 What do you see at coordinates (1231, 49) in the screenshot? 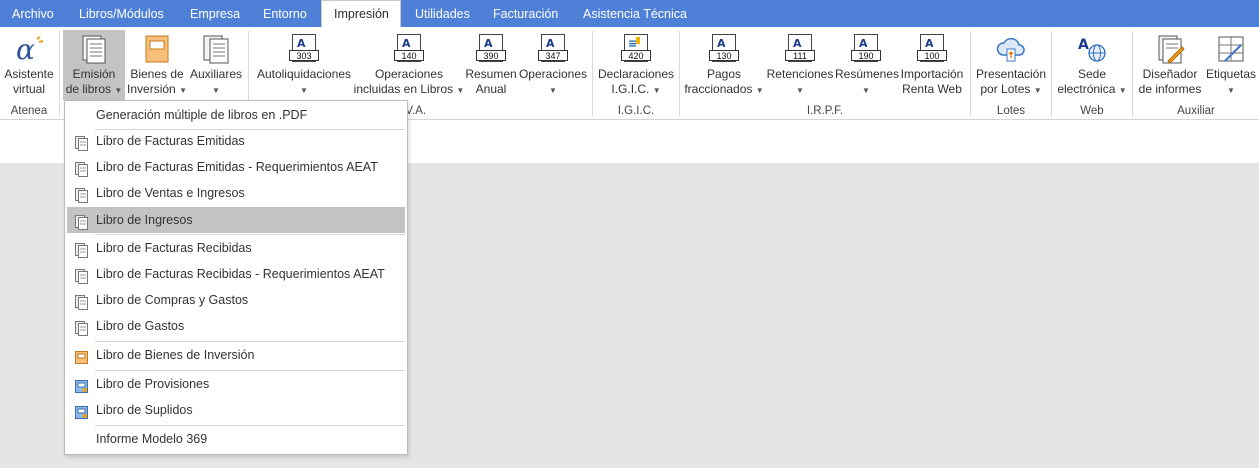
I see `labels-icon` at bounding box center [1231, 49].